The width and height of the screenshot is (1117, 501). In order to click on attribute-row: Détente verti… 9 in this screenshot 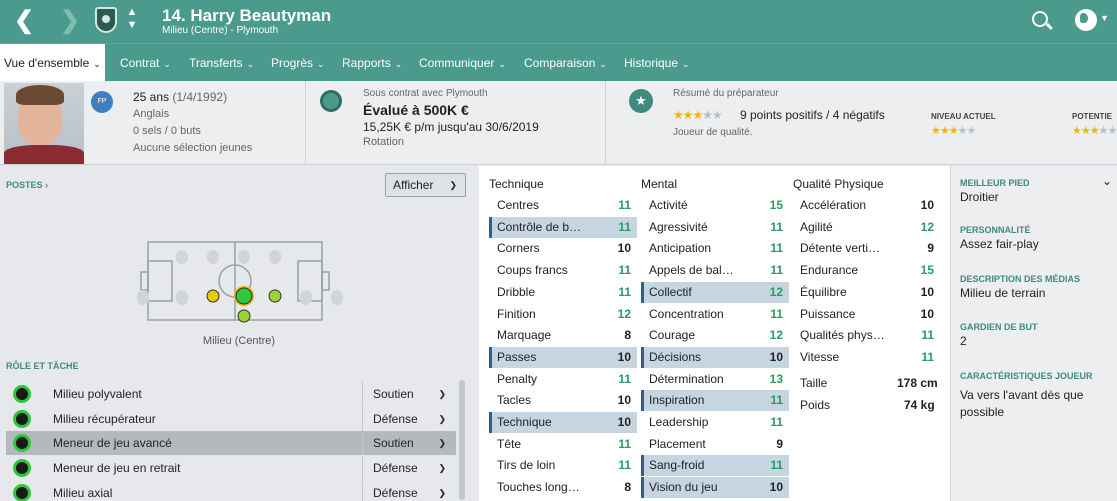, I will do `click(866, 248)`.